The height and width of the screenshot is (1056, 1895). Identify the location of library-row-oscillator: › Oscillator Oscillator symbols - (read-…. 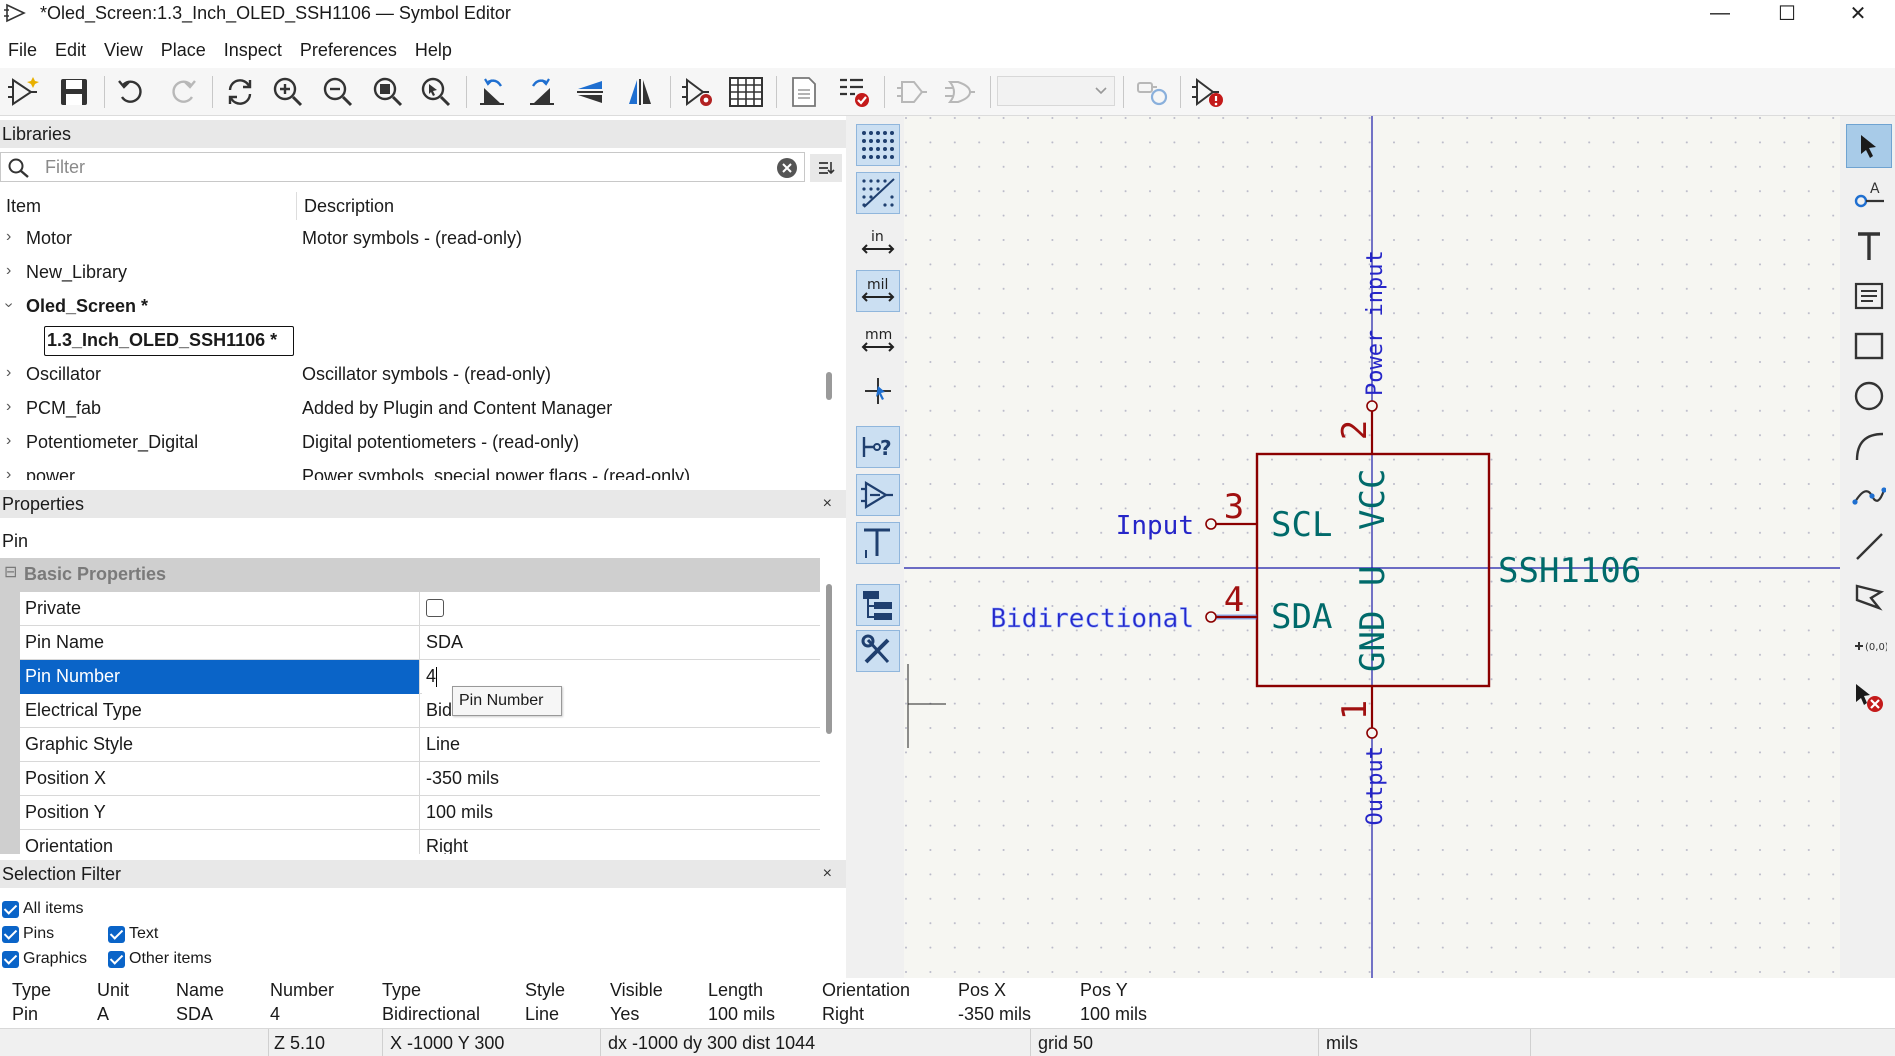
(410, 375).